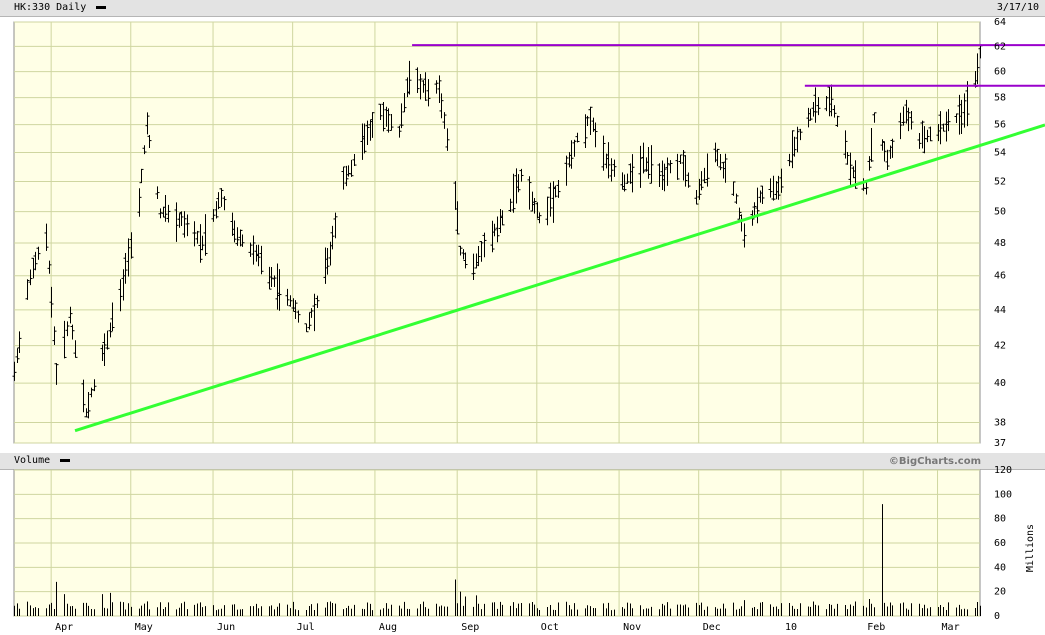  Describe the element at coordinates (1000, 423) in the screenshot. I see `price-tick-label: 38` at that location.